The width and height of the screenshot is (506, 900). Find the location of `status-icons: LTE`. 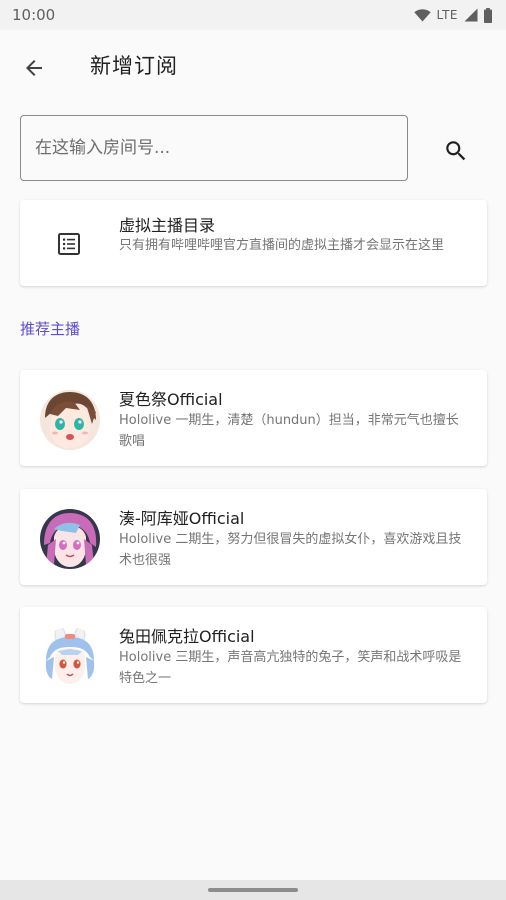

status-icons: LTE is located at coordinates (452, 15).